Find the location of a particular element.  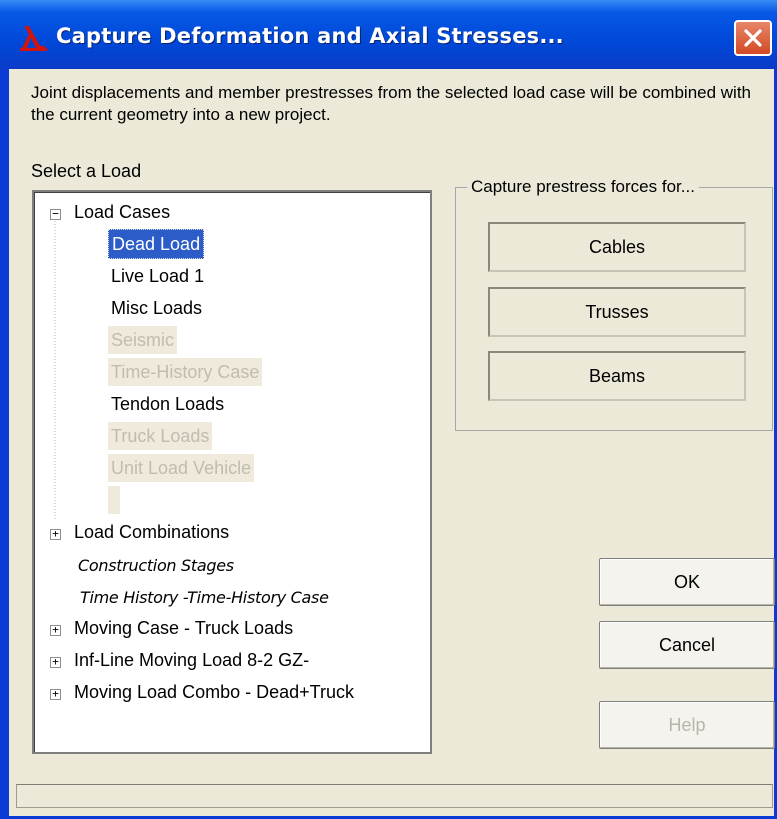

tree-node-moving-combo: Moving Load Combo - Dead+Truck is located at coordinates (214, 692).